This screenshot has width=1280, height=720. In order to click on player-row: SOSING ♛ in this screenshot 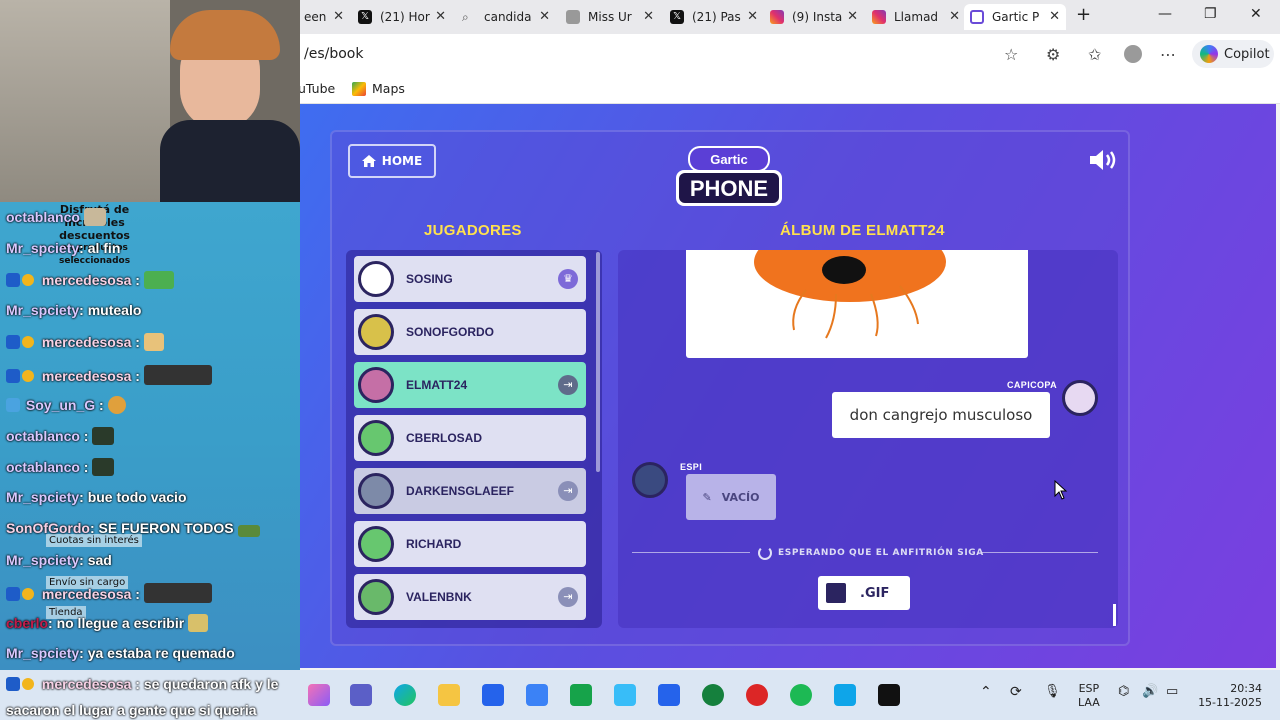, I will do `click(470, 279)`.